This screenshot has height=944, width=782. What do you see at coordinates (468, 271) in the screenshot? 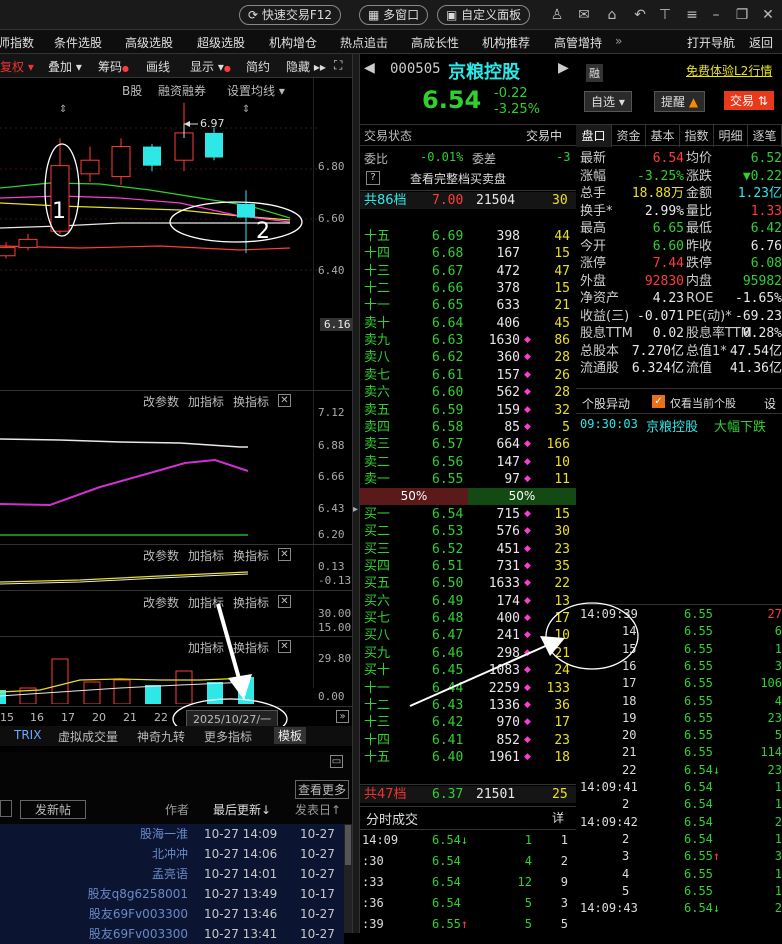
I see `book-row: 十三 6.67 472 47` at bounding box center [468, 271].